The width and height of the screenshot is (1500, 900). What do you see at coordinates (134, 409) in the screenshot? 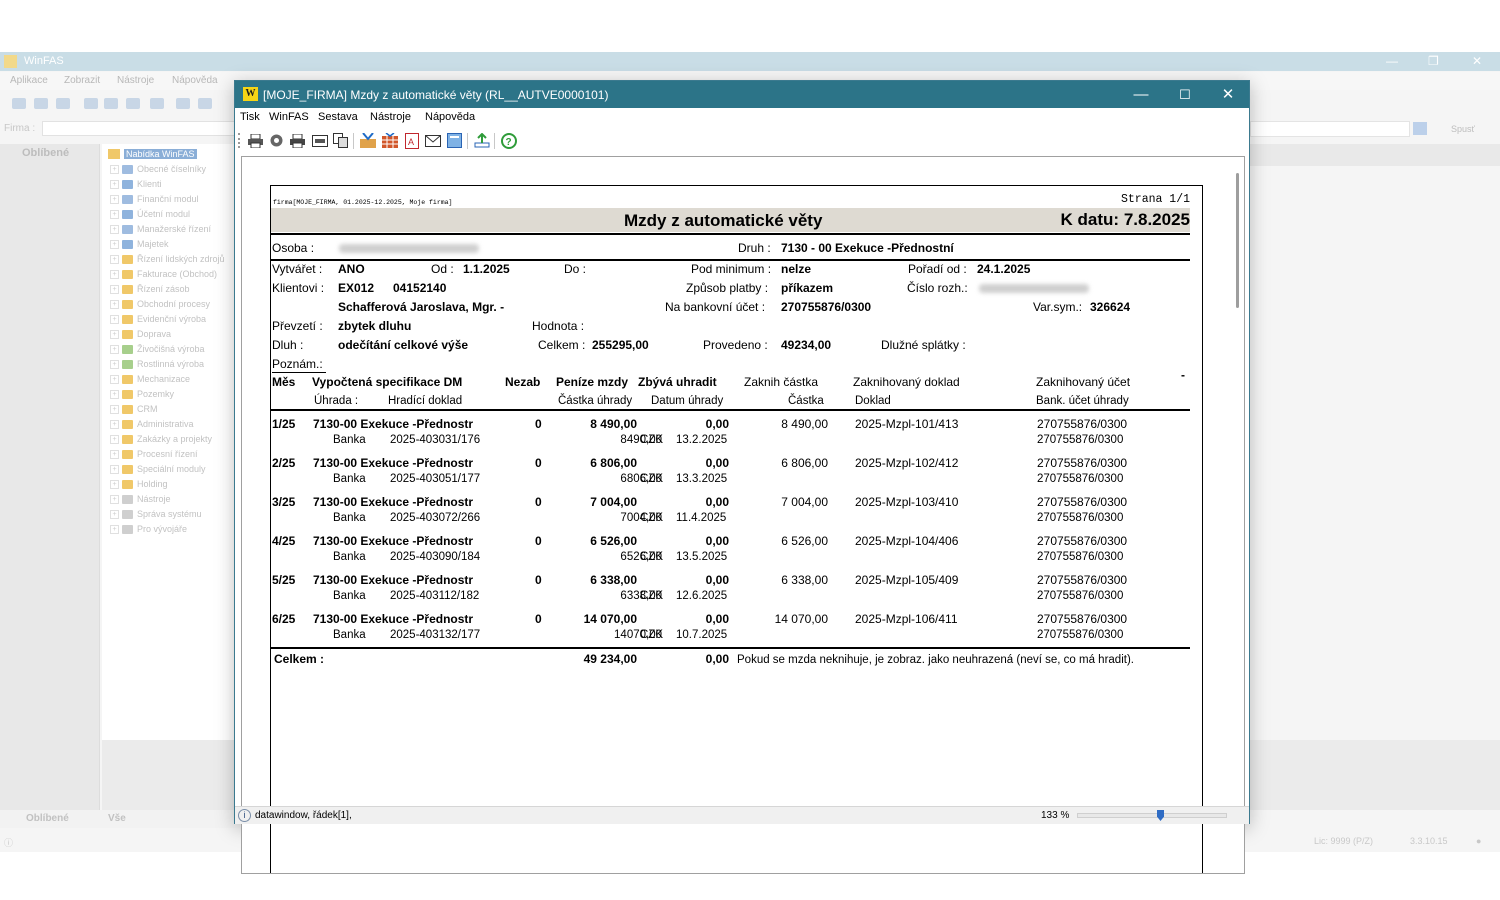
I see `tree-item: + CRM` at bounding box center [134, 409].